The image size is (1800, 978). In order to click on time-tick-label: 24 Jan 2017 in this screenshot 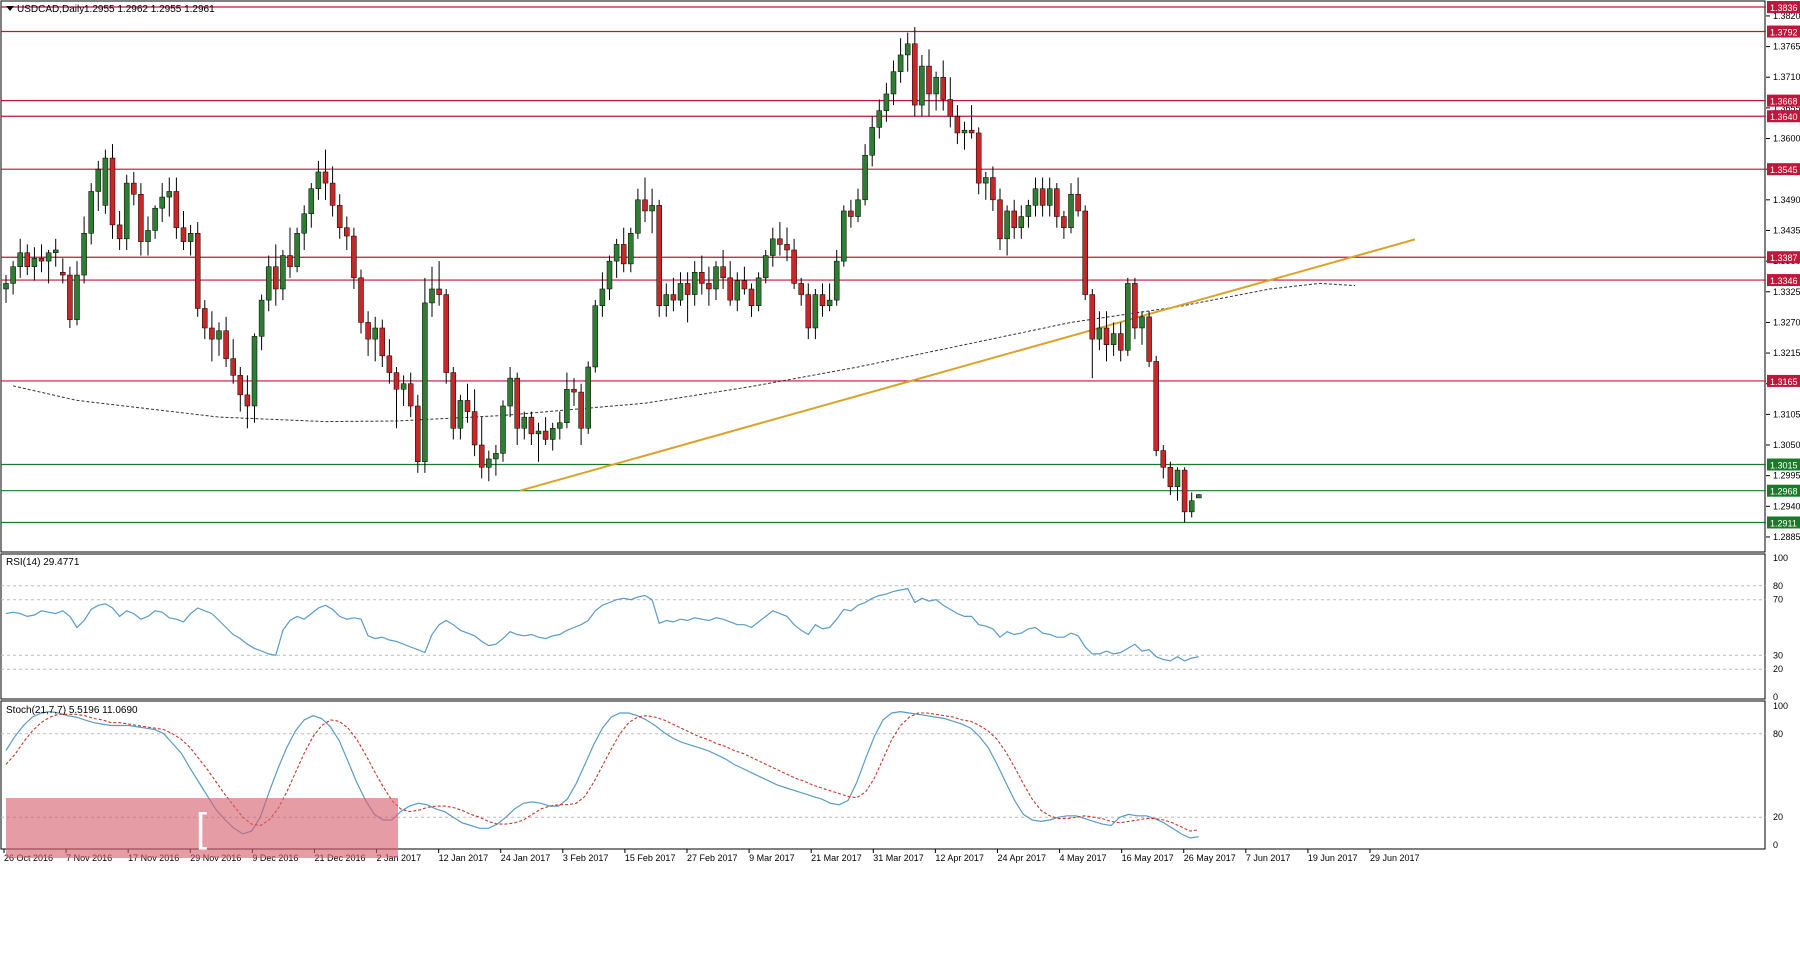, I will do `click(526, 858)`.